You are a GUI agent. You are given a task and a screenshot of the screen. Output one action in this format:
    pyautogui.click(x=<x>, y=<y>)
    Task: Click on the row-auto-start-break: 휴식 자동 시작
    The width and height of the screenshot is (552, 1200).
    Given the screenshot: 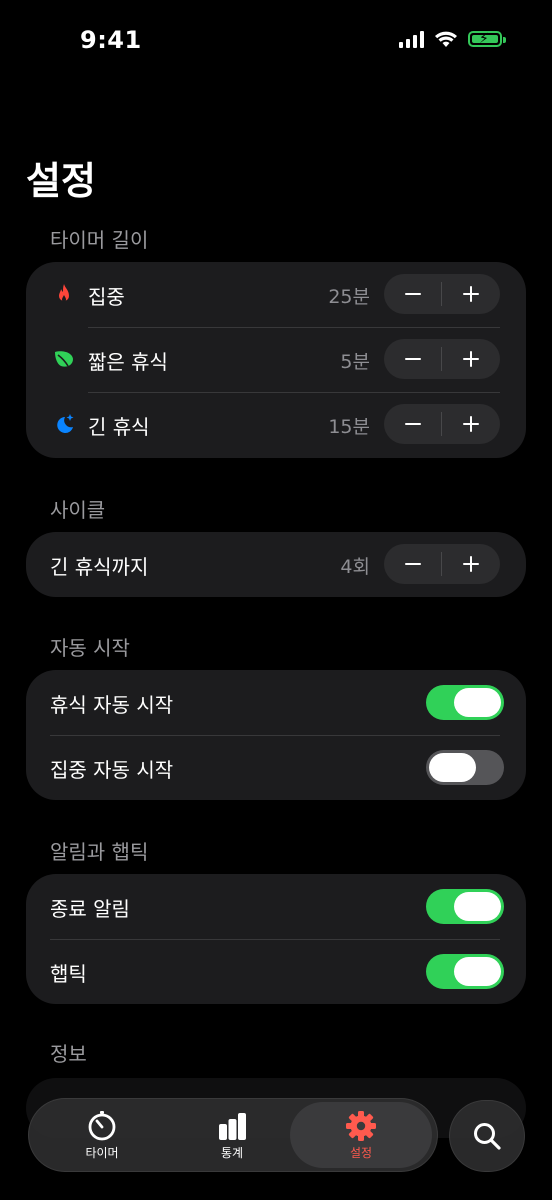 What is the action you would take?
    pyautogui.click(x=276, y=702)
    